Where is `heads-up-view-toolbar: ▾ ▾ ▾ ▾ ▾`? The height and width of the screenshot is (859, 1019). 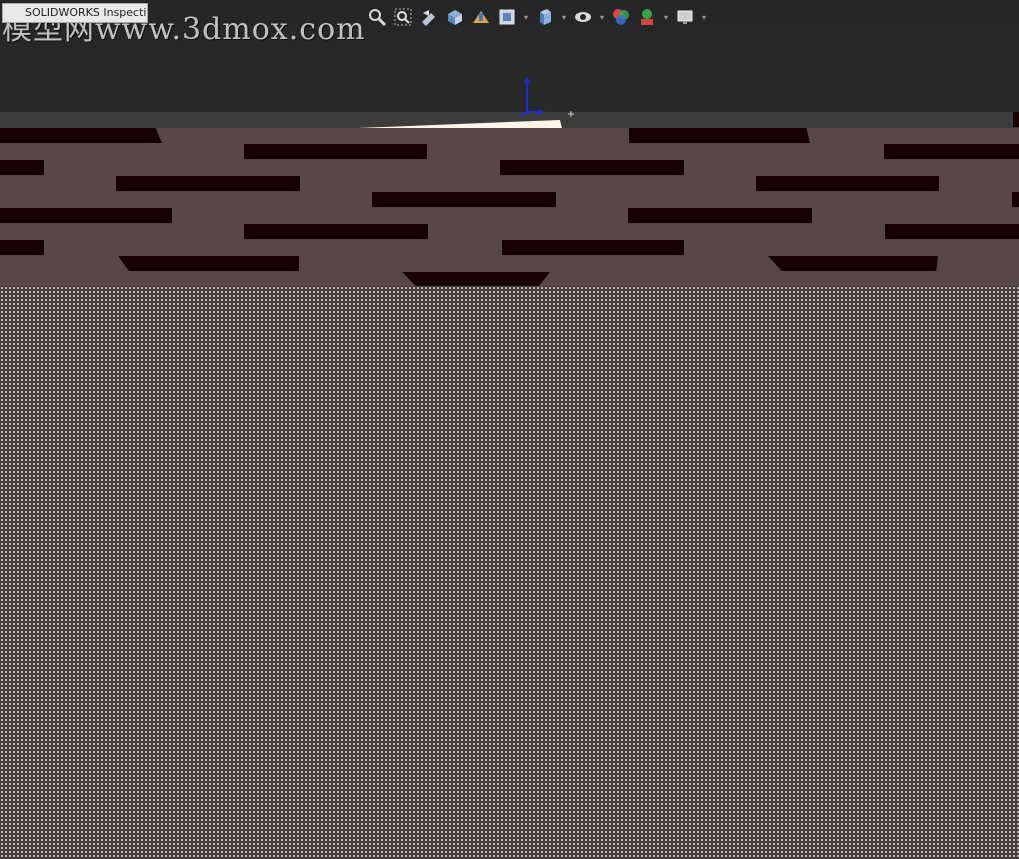
heads-up-view-toolbar: ▾ ▾ ▾ ▾ ▾ is located at coordinates (537, 17).